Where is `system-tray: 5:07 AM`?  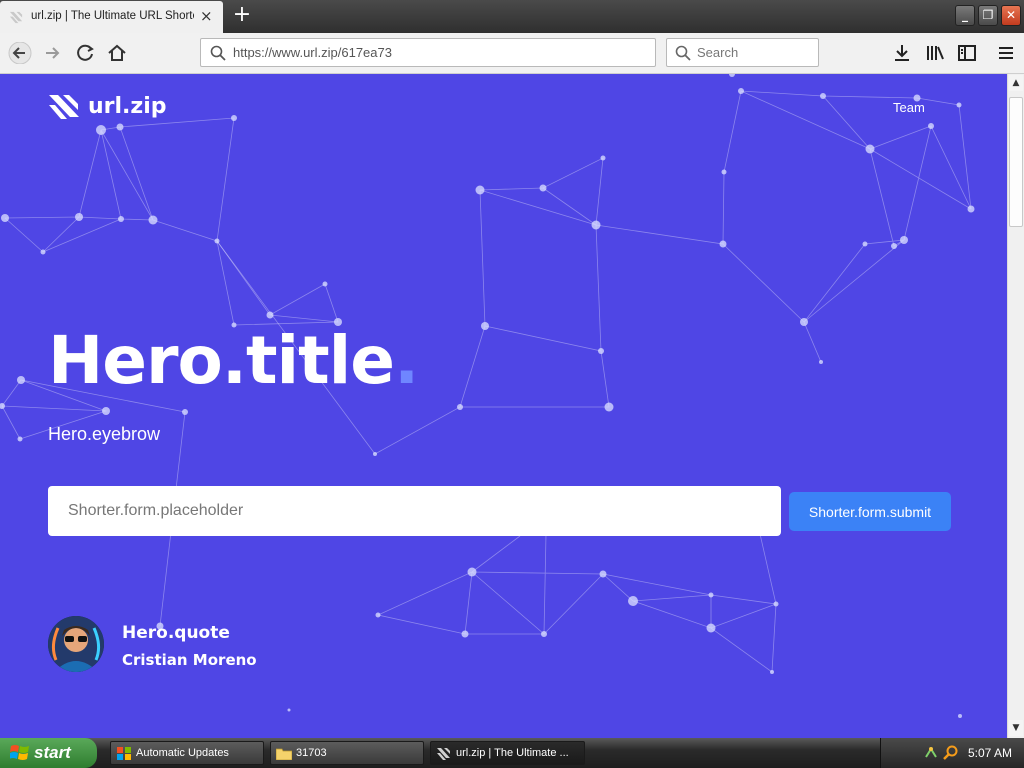
system-tray: 5:07 AM is located at coordinates (952, 753).